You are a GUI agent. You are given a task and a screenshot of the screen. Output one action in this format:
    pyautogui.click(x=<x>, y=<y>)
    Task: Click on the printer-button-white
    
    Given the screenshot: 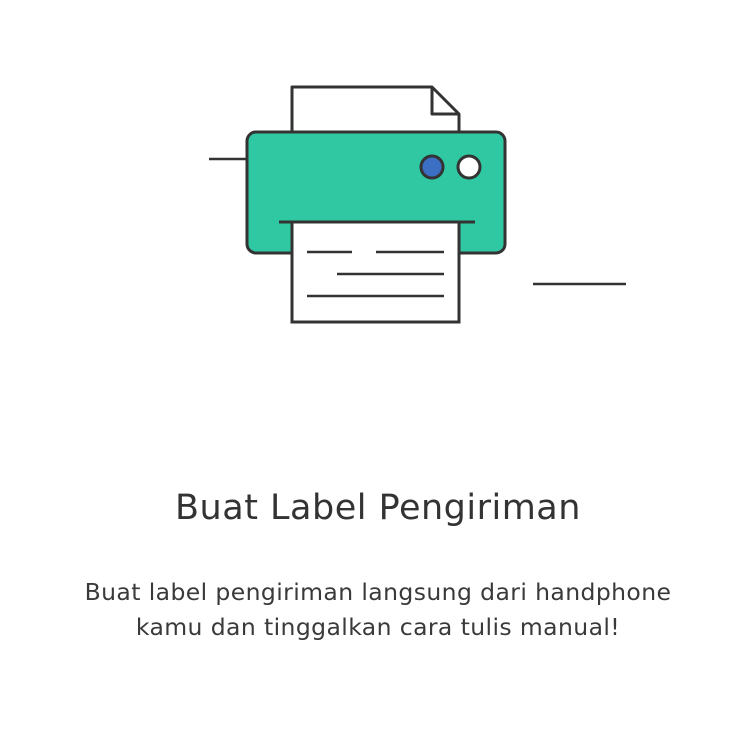 What is the action you would take?
    pyautogui.click(x=469, y=167)
    